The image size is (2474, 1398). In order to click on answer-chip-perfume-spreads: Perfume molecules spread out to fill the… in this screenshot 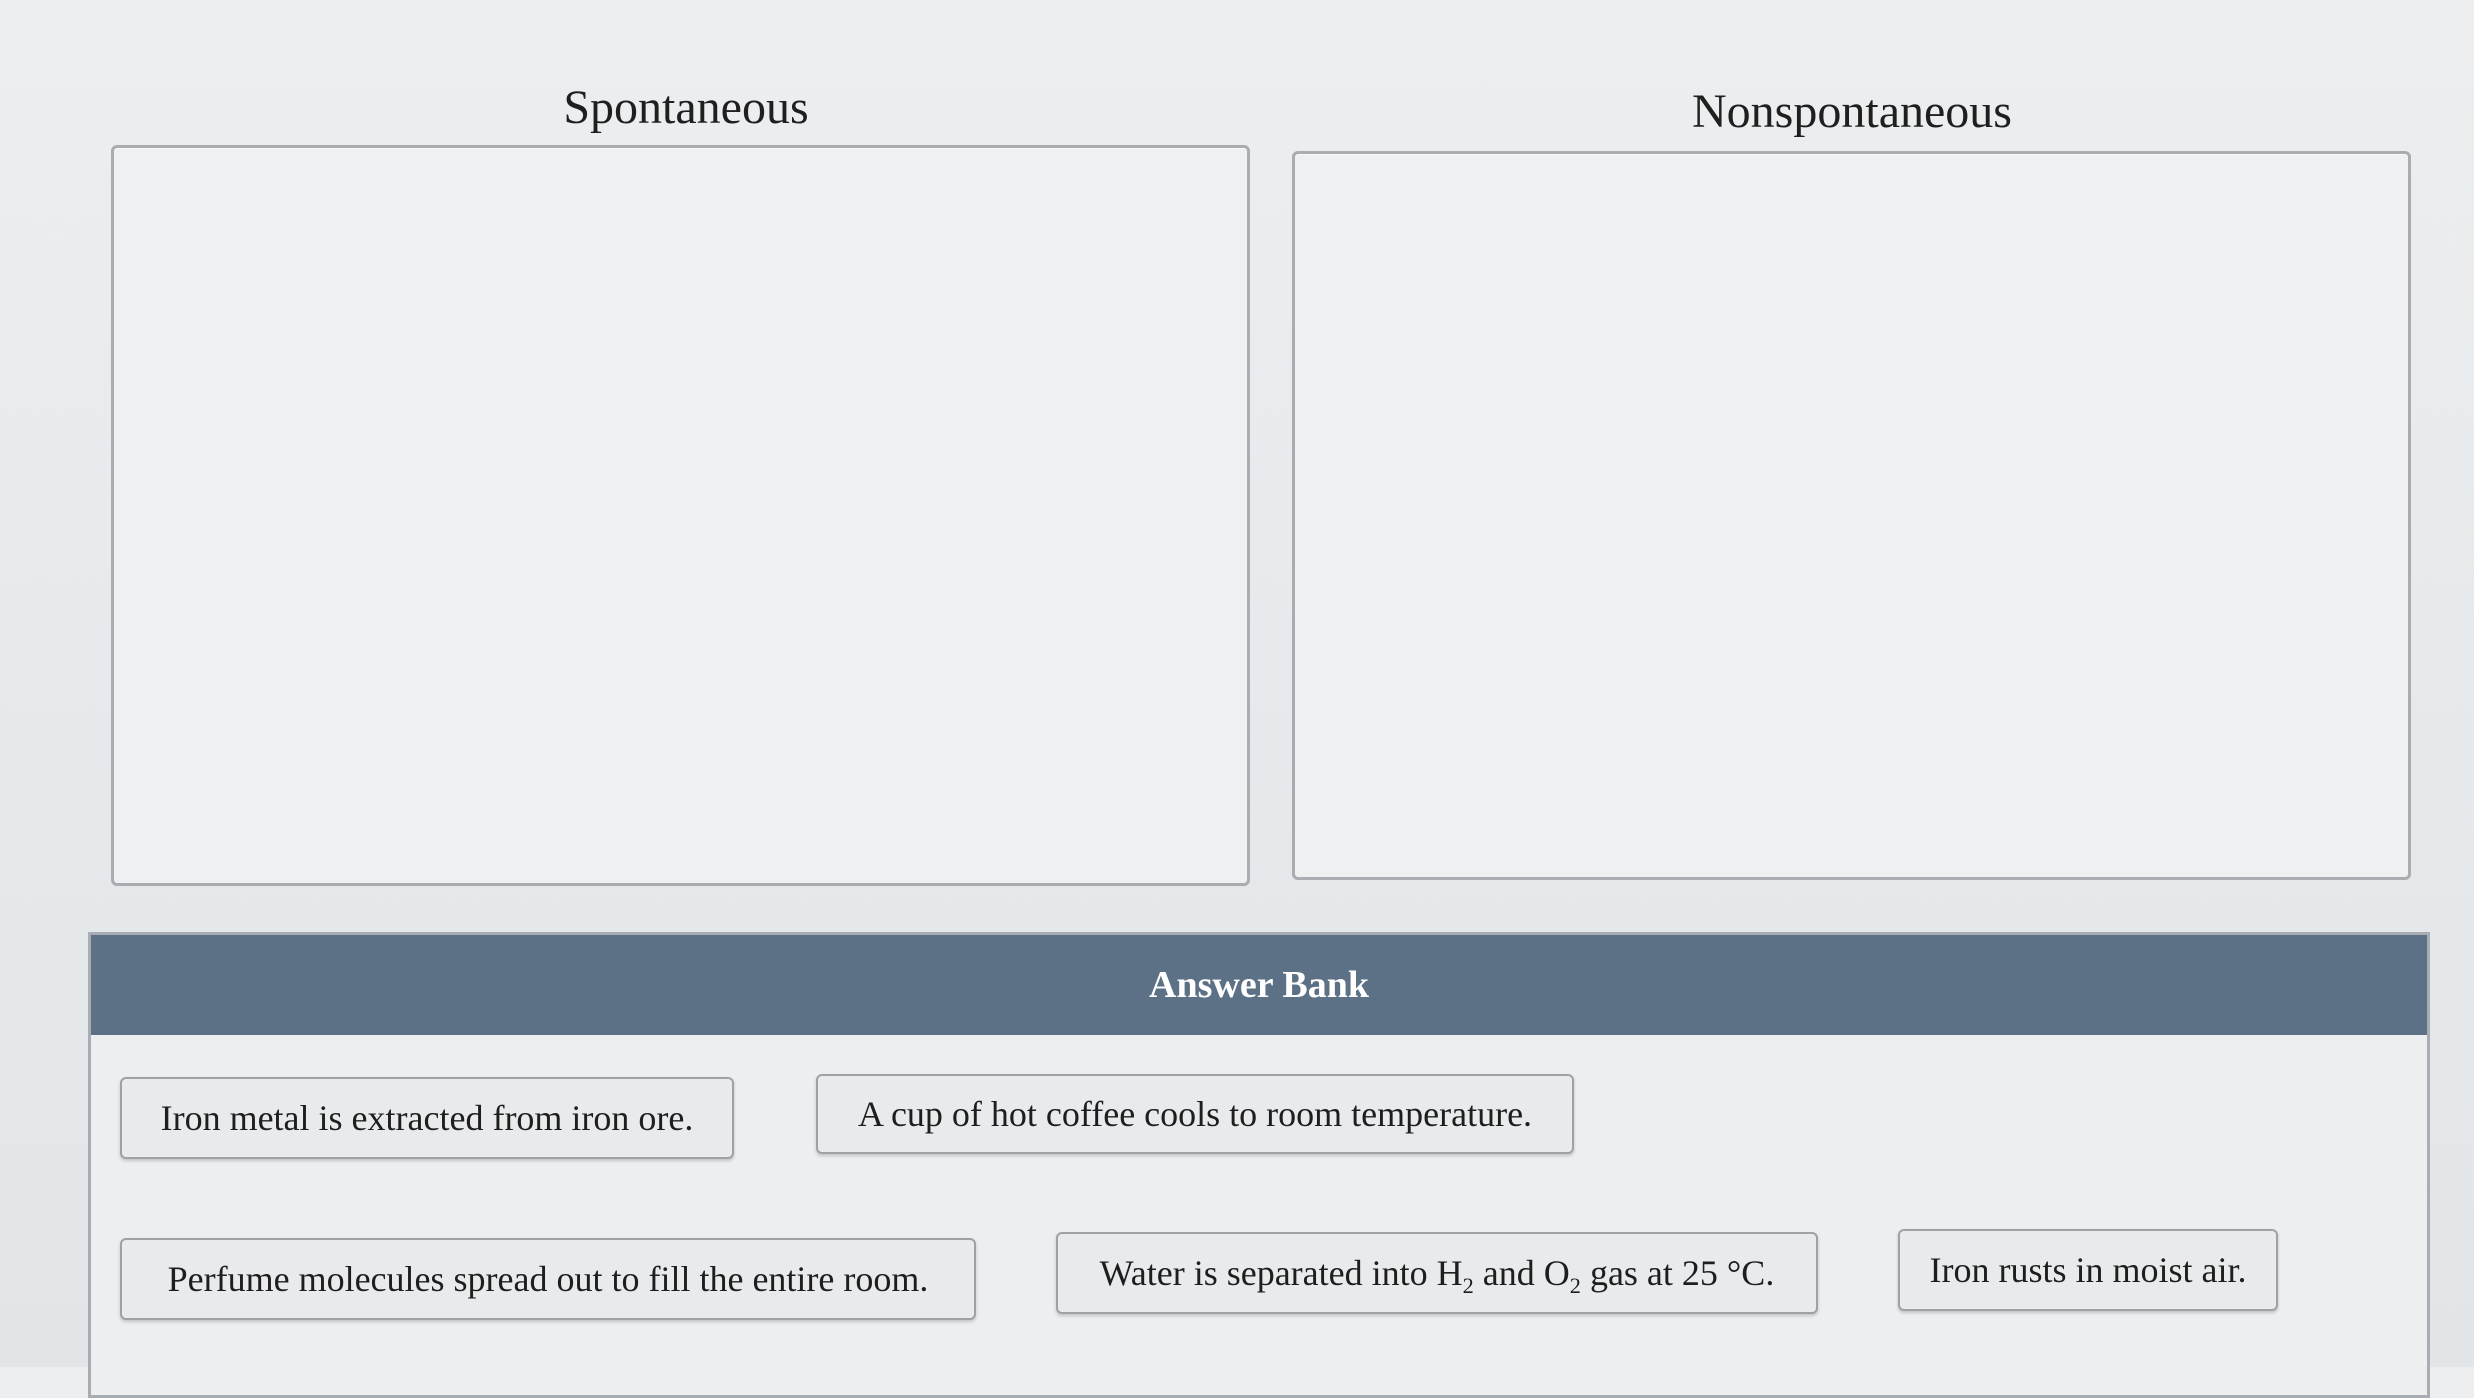, I will do `click(548, 1279)`.